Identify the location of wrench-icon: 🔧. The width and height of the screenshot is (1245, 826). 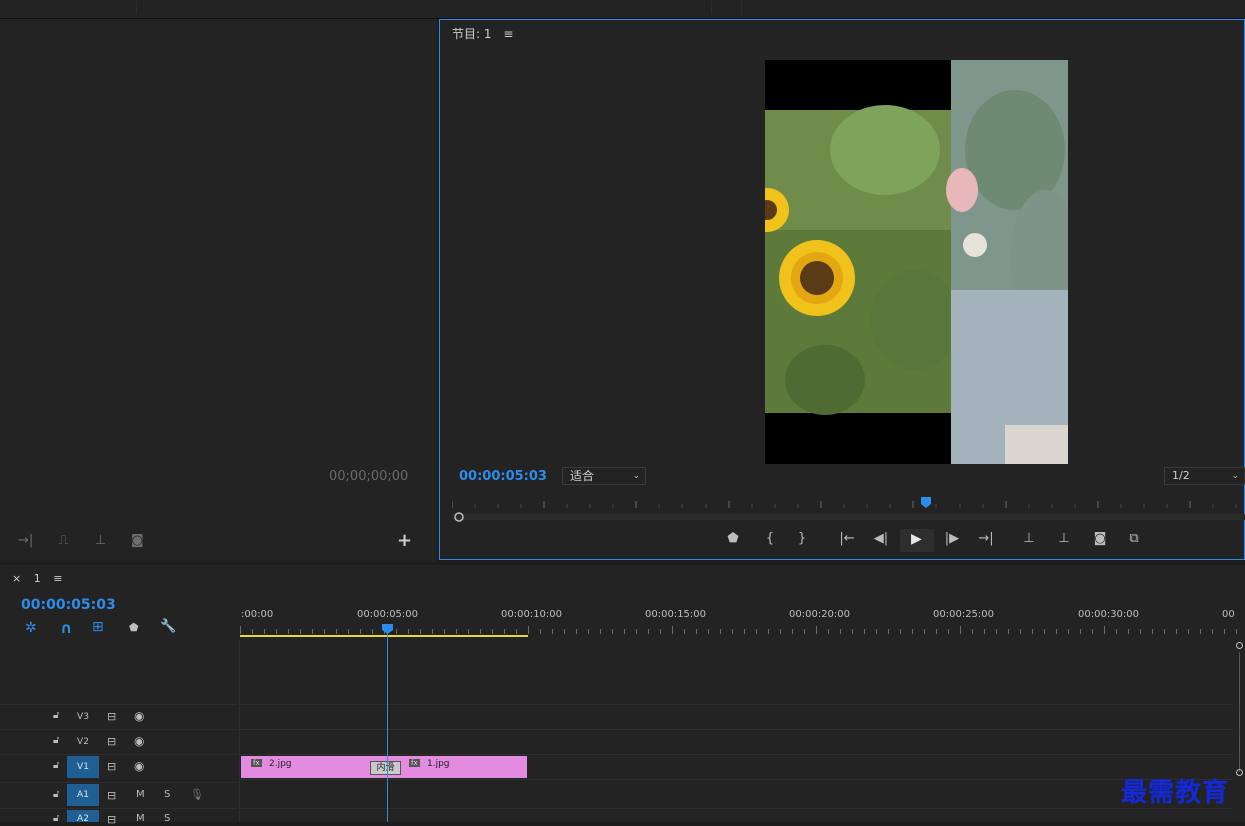
(168, 626).